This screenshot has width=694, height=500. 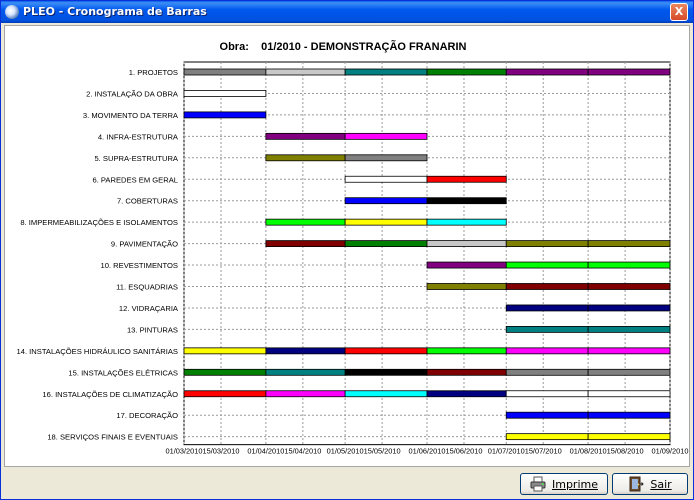 What do you see at coordinates (153, 72) in the screenshot?
I see `task-label: 1. PROJETOS` at bounding box center [153, 72].